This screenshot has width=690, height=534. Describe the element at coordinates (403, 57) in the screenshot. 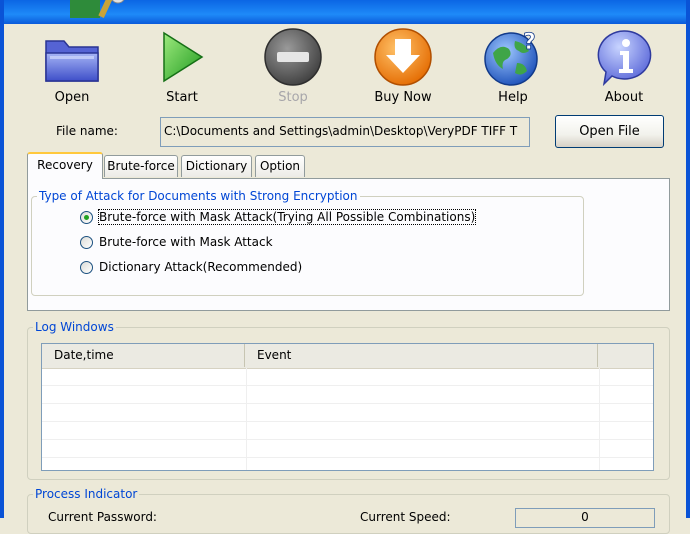

I see `download-arrow-icon` at that location.